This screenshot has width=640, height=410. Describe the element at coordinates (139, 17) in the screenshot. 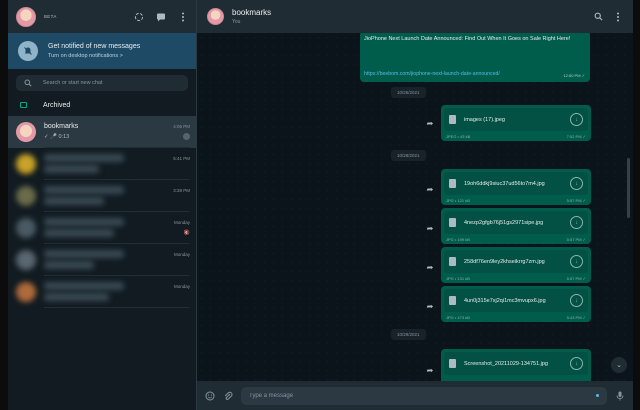

I see `status-icon` at that location.